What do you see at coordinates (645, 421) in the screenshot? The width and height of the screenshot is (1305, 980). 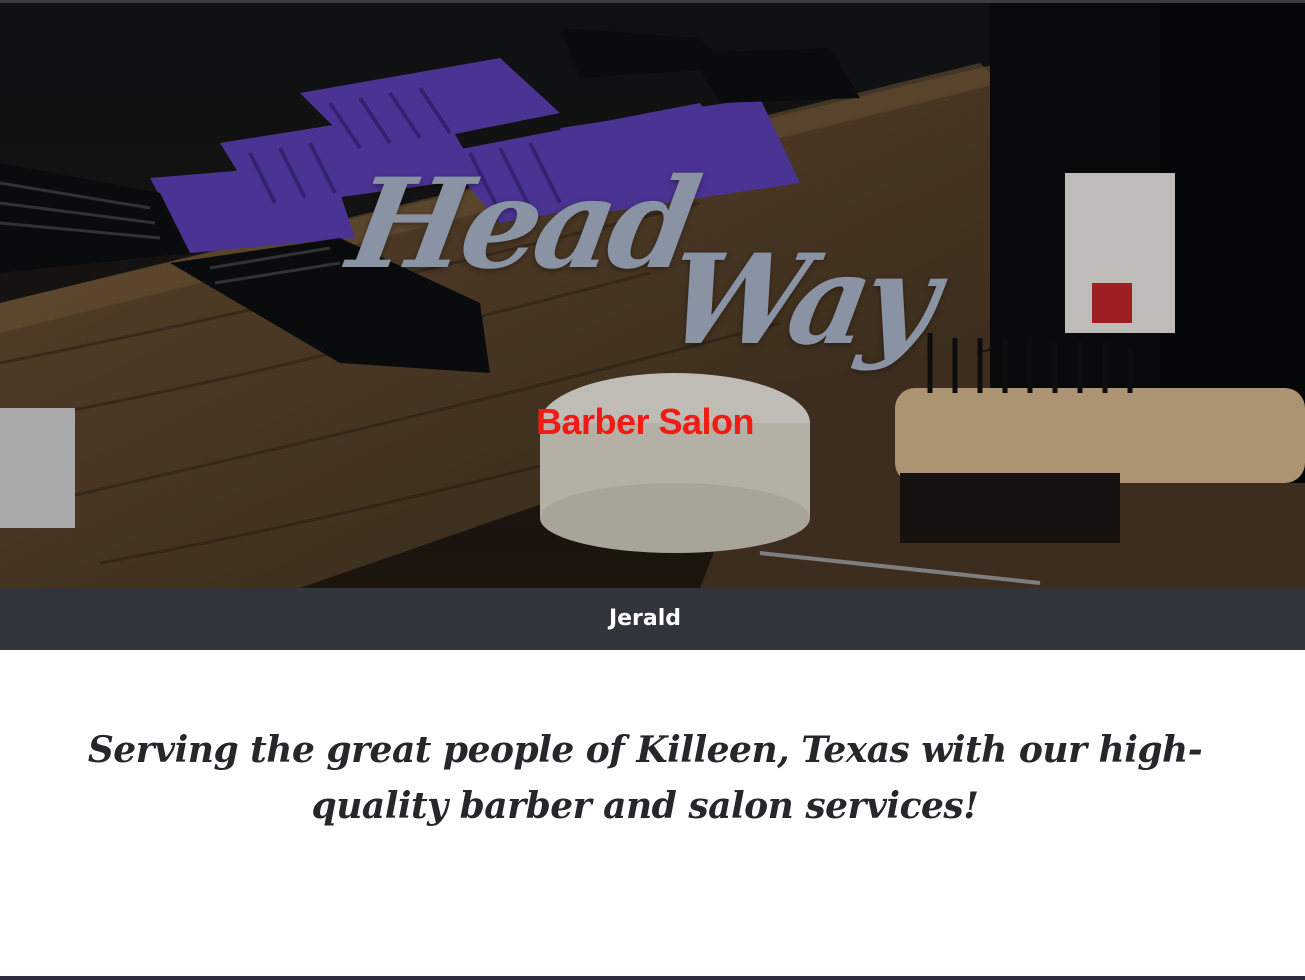 I see `brand-subtitle: Barber Salon` at bounding box center [645, 421].